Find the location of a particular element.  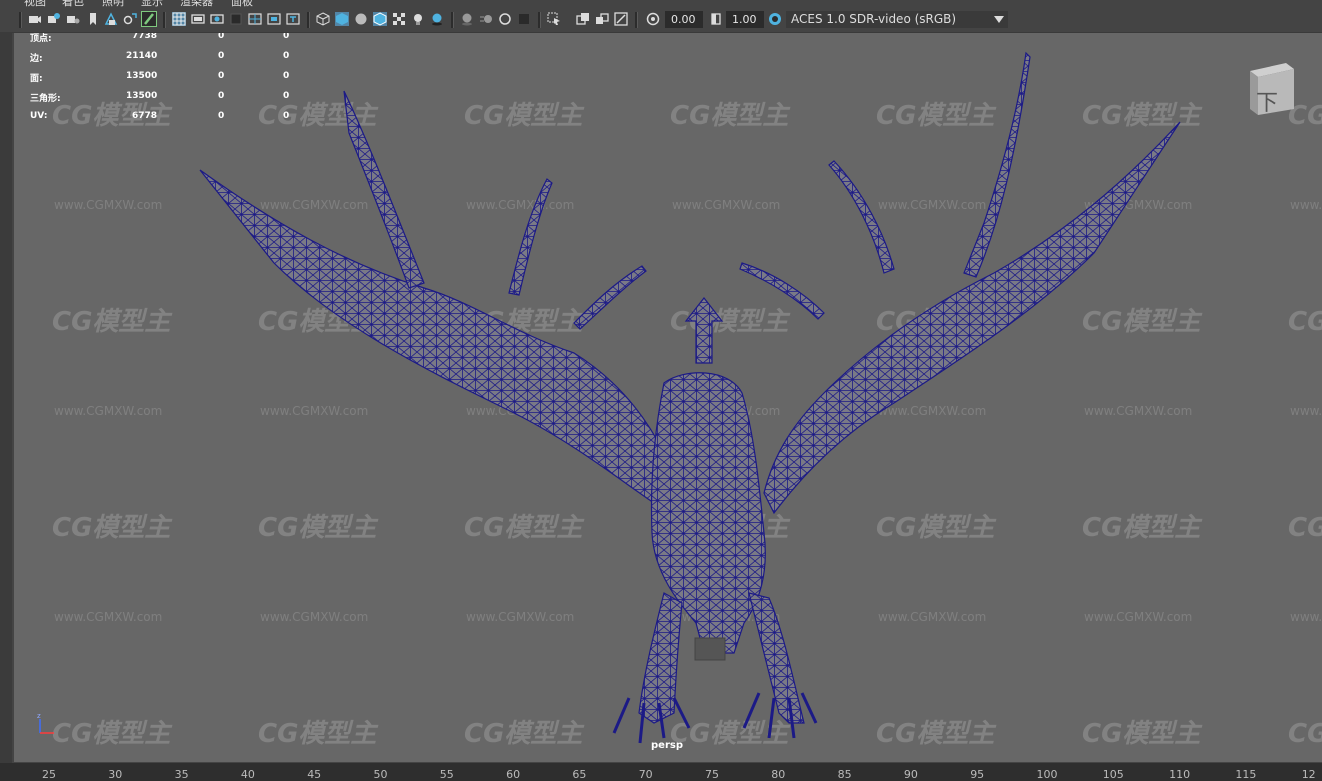

resolution-gate-icon is located at coordinates (217, 19).